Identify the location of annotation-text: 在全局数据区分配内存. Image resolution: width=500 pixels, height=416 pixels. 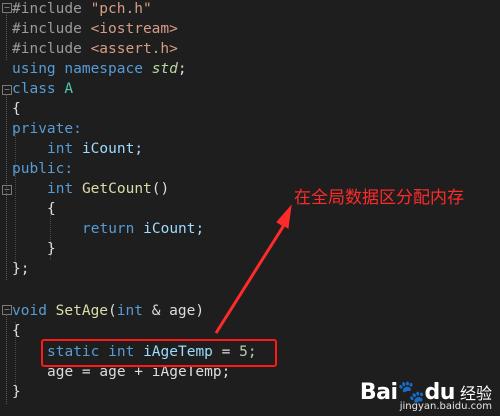
(379, 198).